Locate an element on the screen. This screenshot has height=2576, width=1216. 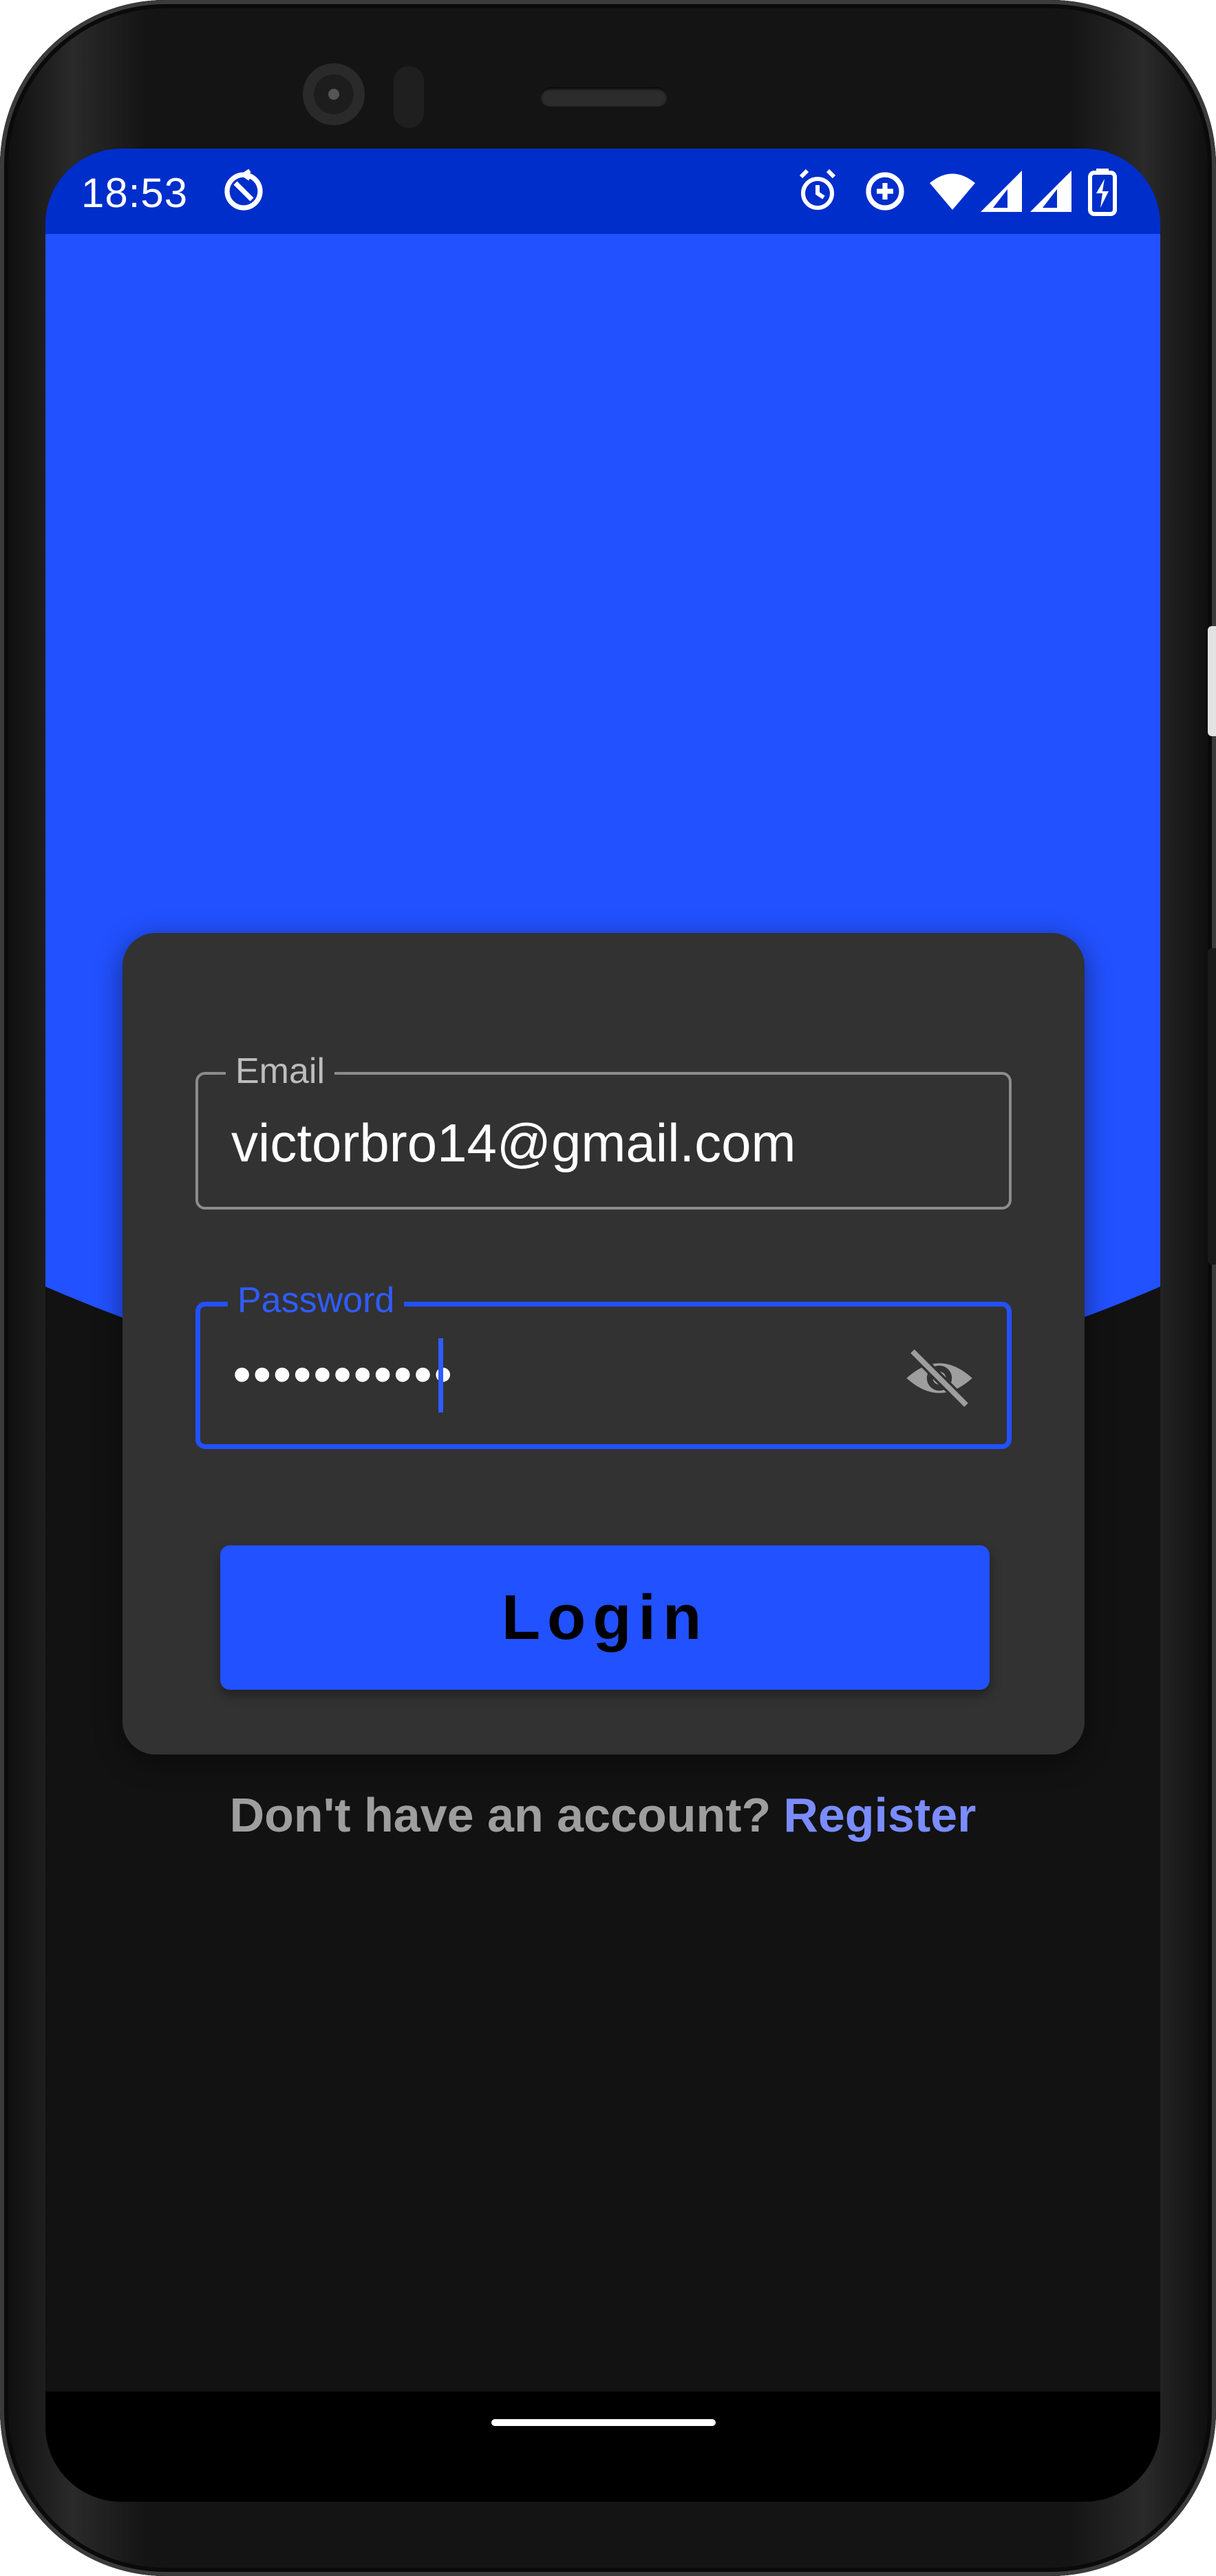
status-time: 18:53 is located at coordinates (135, 193).